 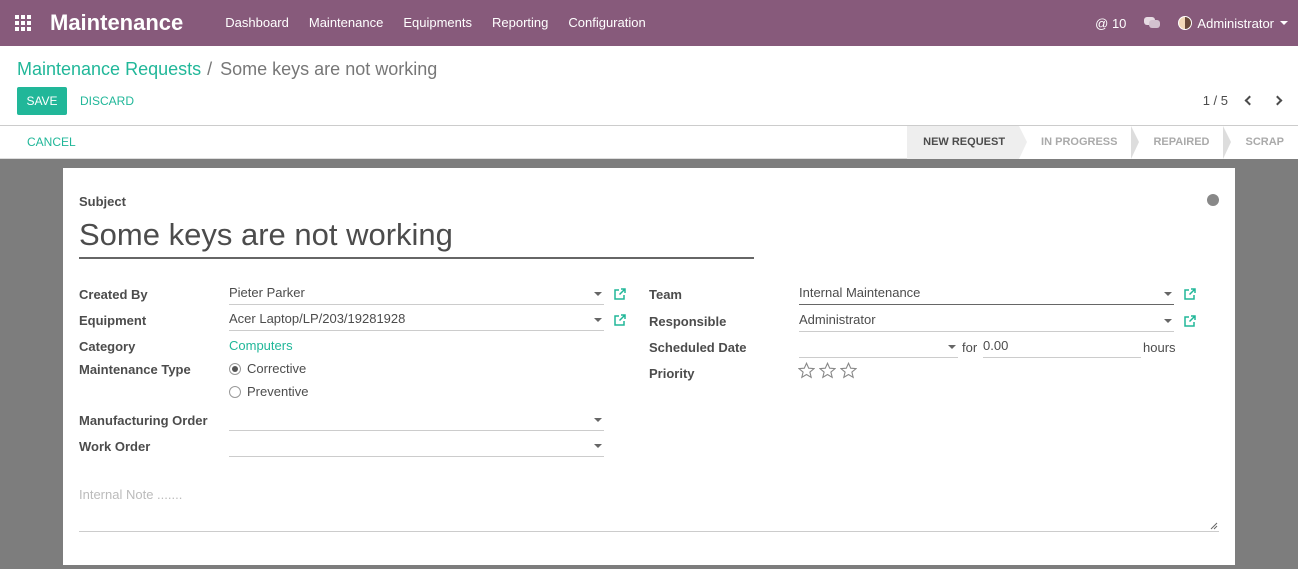 I want to click on maintenance-type-label: Maintenance Type, so click(x=135, y=369).